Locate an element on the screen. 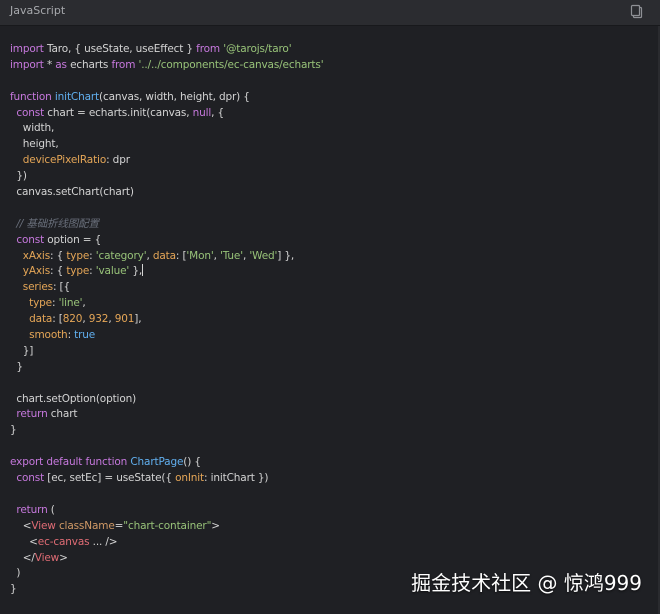 The height and width of the screenshot is (614, 660). code-line: width, is located at coordinates (32, 128).